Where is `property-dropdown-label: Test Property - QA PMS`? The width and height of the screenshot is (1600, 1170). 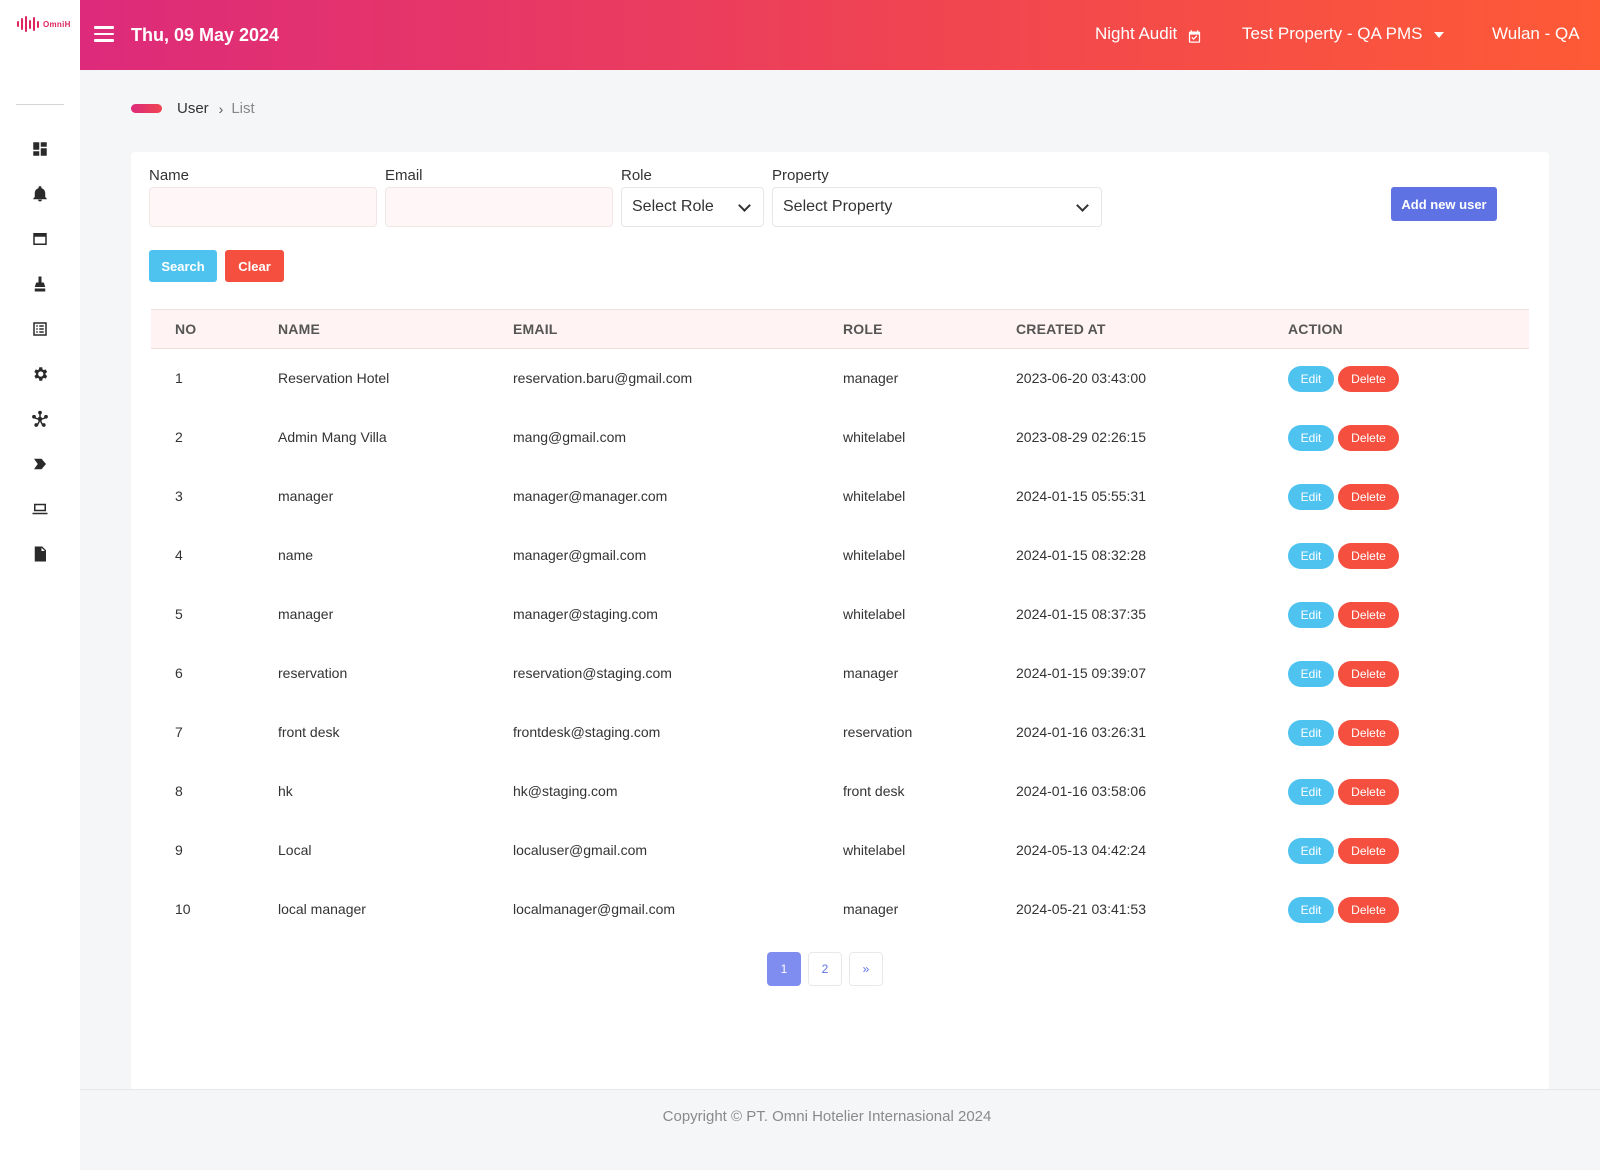 property-dropdown-label: Test Property - QA PMS is located at coordinates (1332, 33).